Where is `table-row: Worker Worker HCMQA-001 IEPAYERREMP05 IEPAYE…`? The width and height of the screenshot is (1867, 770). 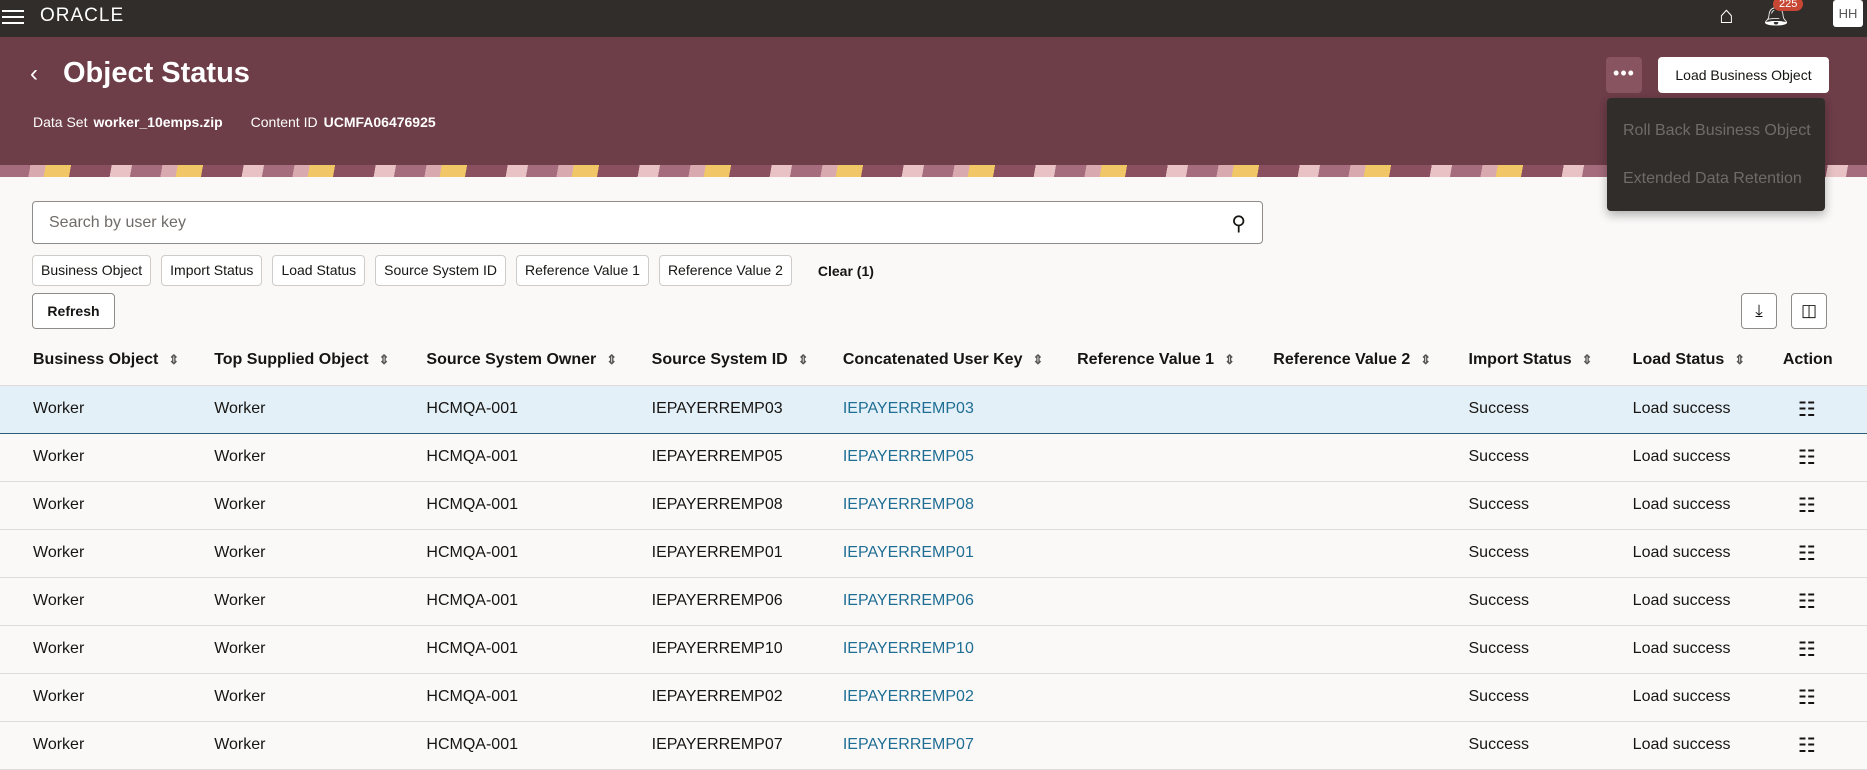 table-row: Worker Worker HCMQA-001 IEPAYERREMP05 IEPAYE… is located at coordinates (933, 457).